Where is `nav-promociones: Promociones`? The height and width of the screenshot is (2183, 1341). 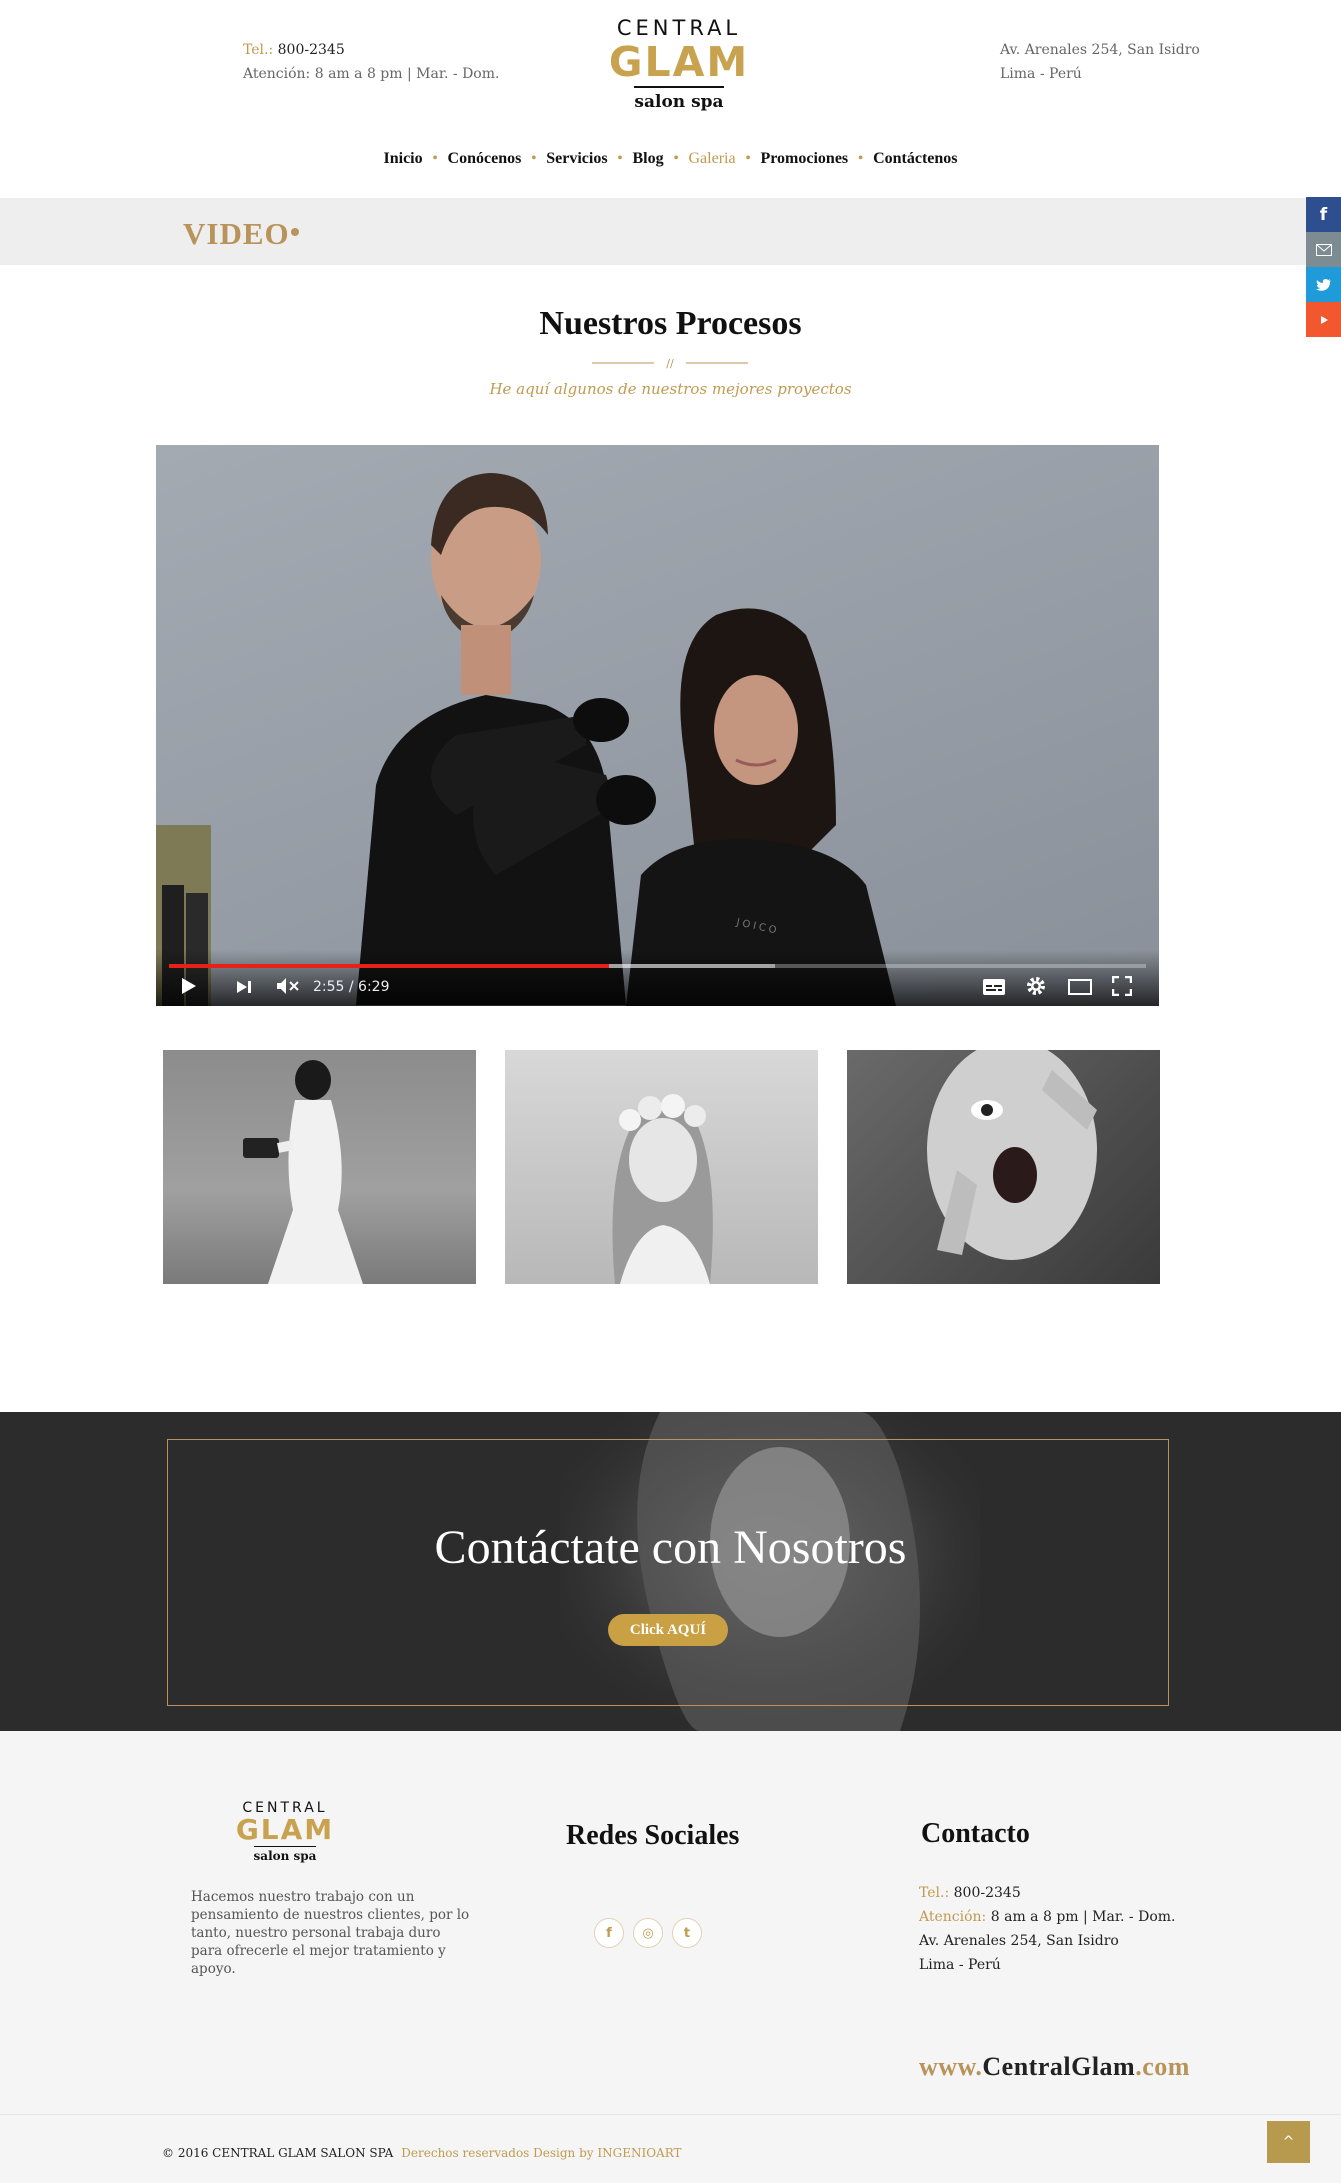 nav-promociones: Promociones is located at coordinates (804, 159).